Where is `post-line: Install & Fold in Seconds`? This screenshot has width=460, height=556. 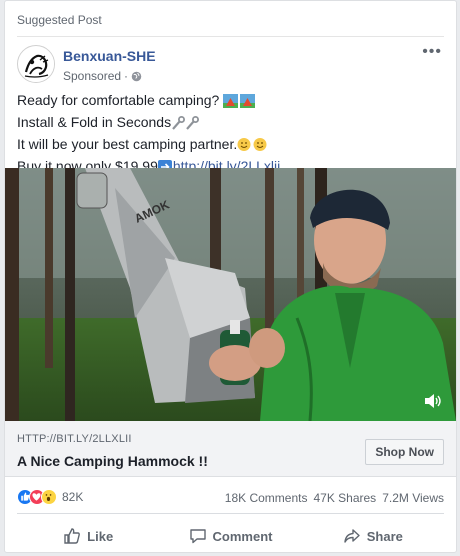
post-line: Install & Fold in Seconds is located at coordinates (232, 124).